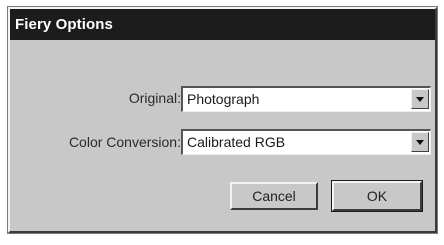 The image size is (444, 245). Describe the element at coordinates (223, 99) in the screenshot. I see `original-dropdown-value: Photograph` at that location.